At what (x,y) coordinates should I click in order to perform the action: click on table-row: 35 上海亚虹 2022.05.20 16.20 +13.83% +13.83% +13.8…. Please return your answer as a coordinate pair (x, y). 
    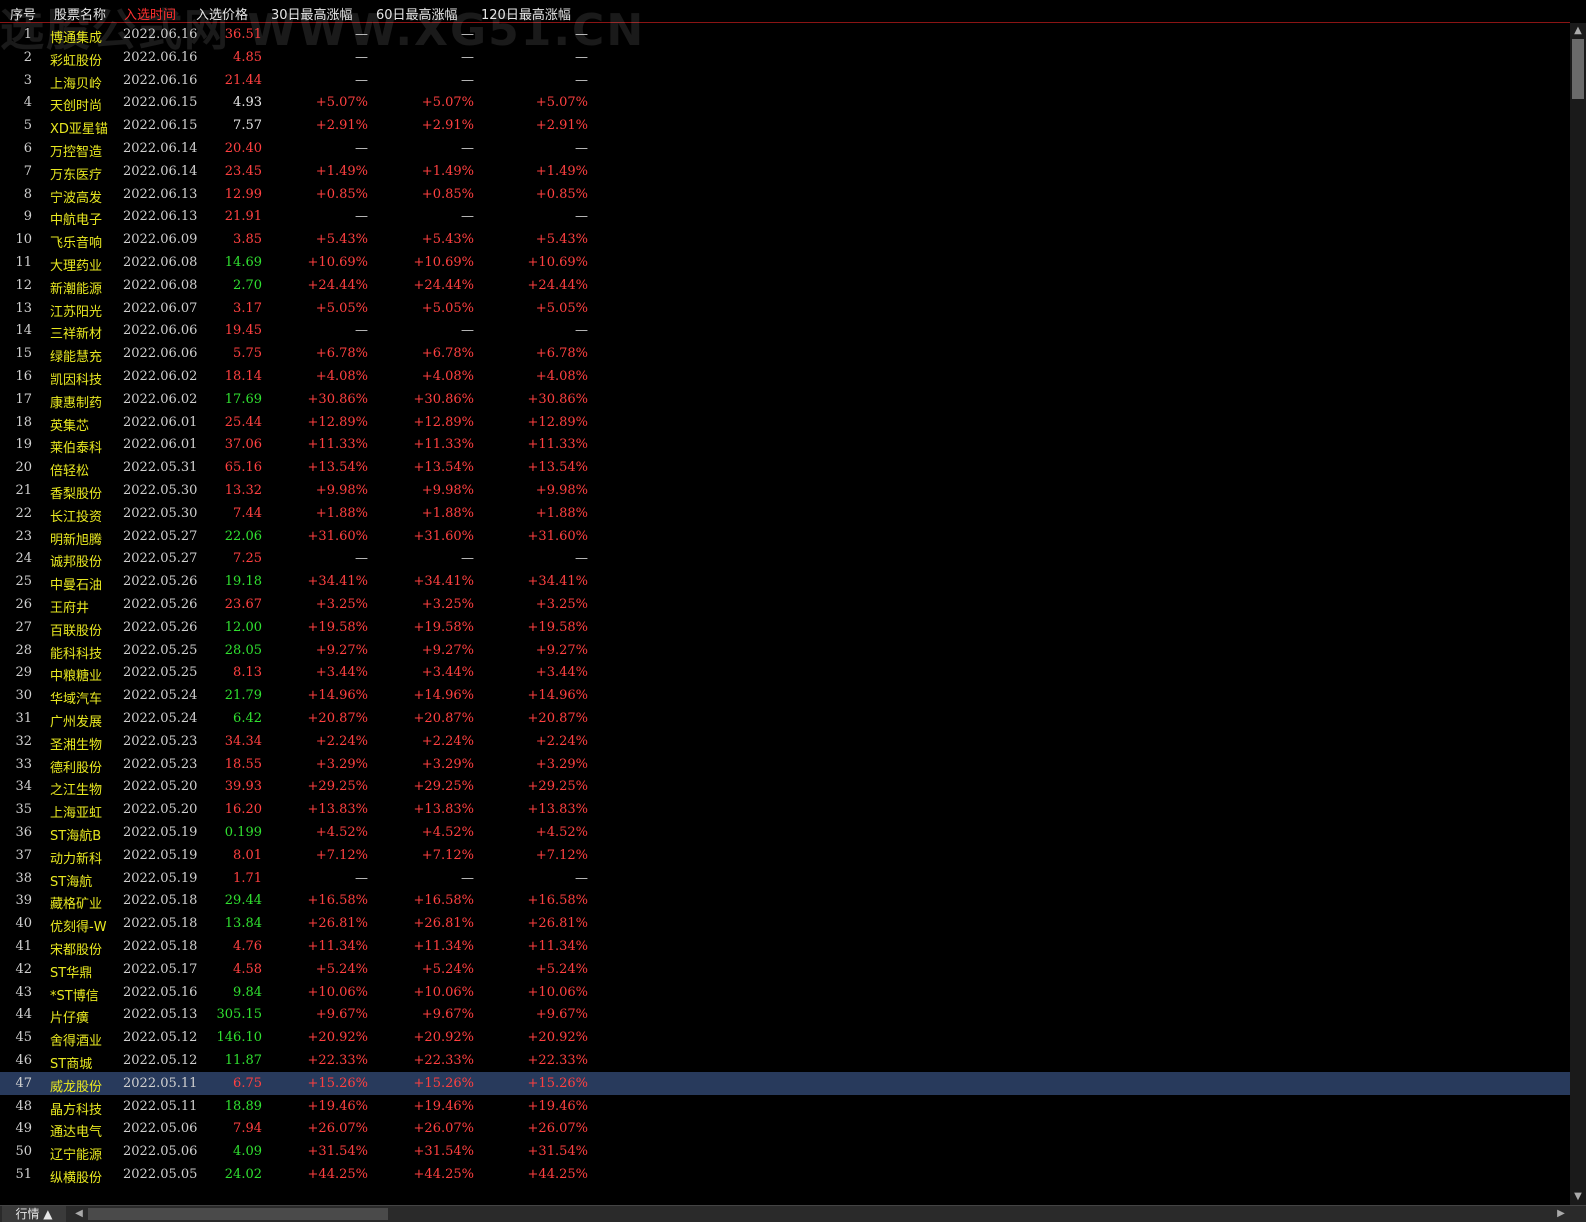
    Looking at the image, I should click on (785, 809).